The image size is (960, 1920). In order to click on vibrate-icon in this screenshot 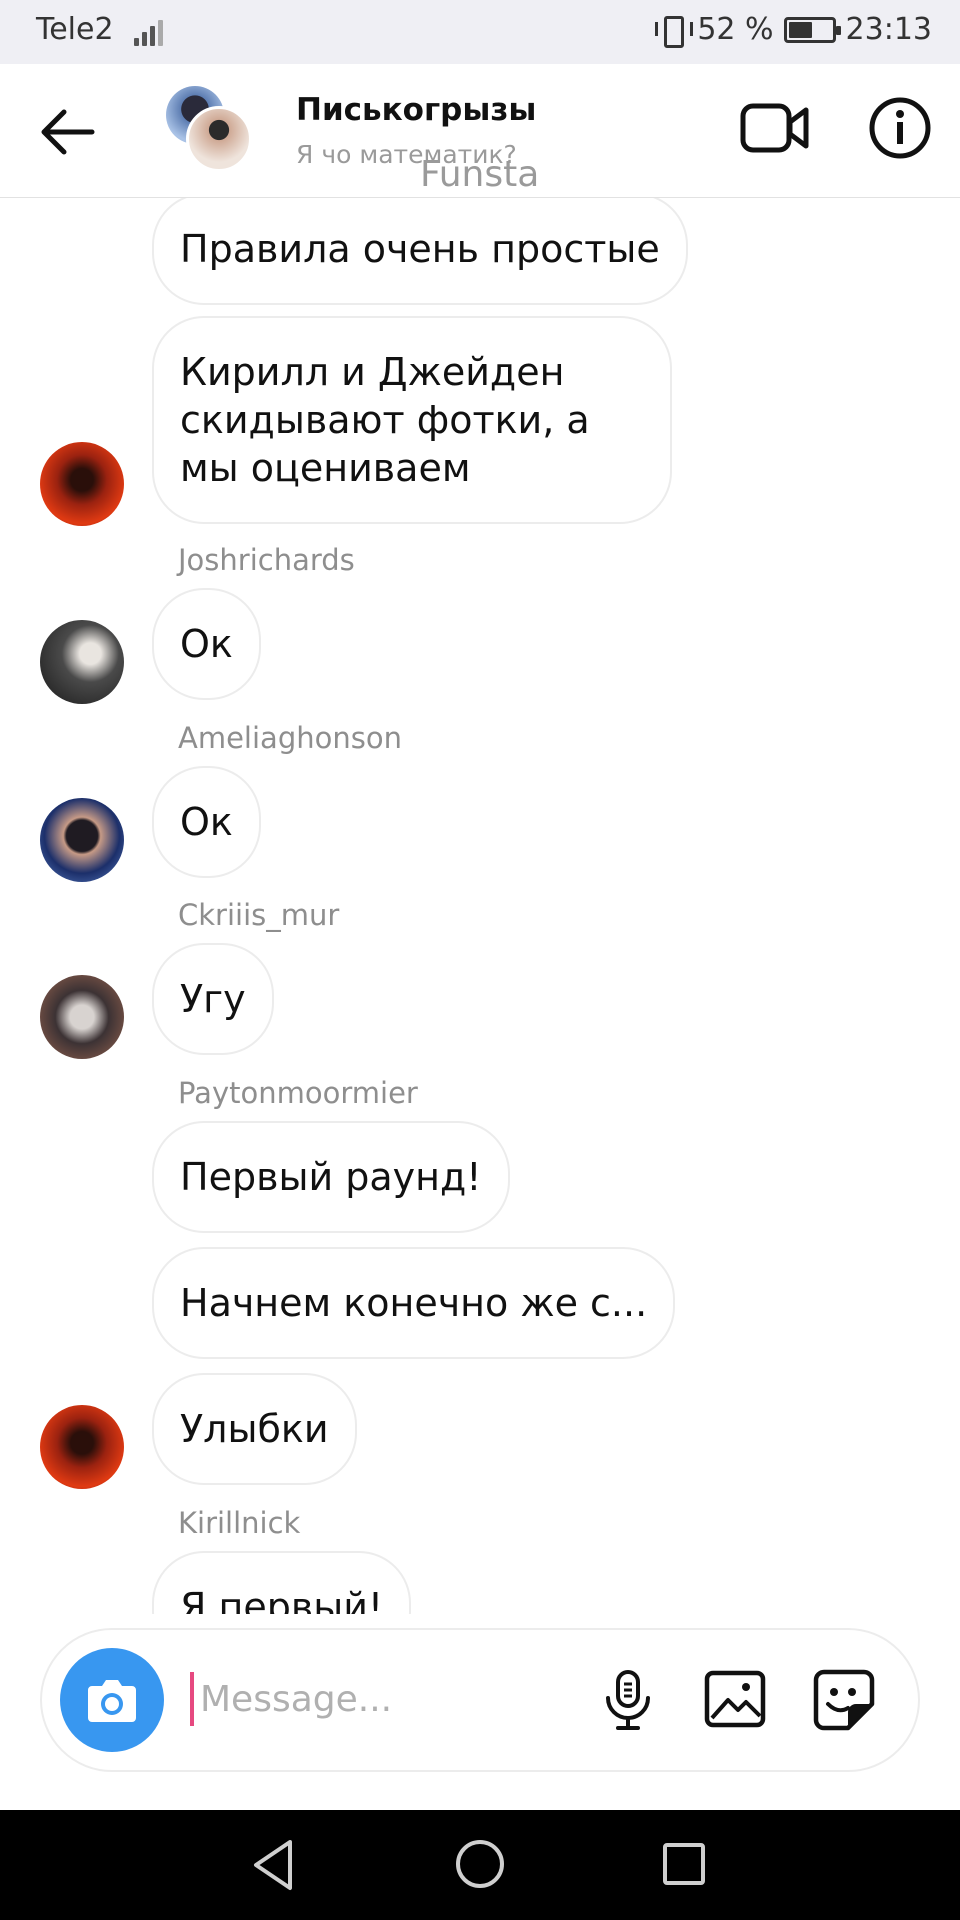, I will do `click(674, 31)`.